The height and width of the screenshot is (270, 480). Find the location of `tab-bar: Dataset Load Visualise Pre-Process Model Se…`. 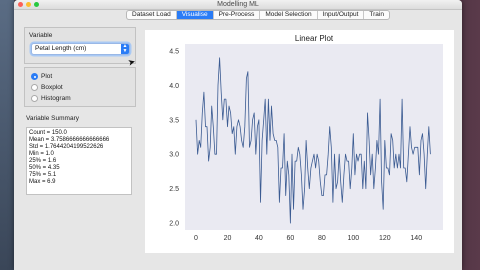

tab-bar: Dataset Load Visualise Pre-Process Model Se… is located at coordinates (238, 15).